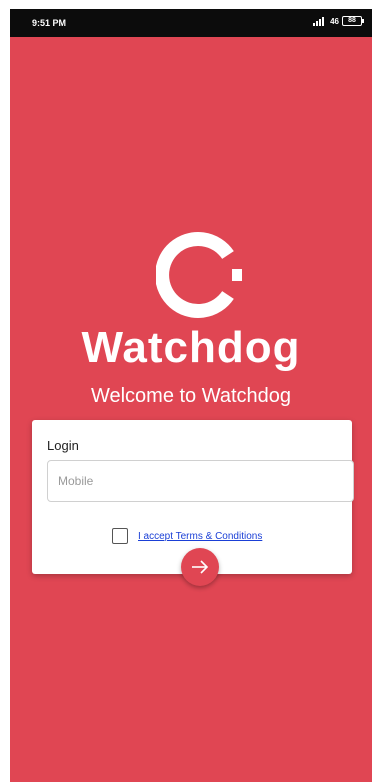  Describe the element at coordinates (49, 23) in the screenshot. I see `status-time: 9:51 PM` at that location.